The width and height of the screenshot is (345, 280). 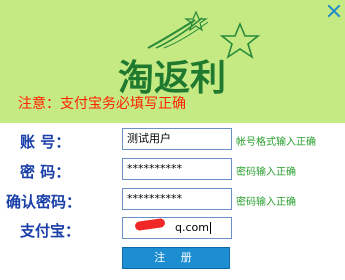 I want to click on alipay-label: 支付宝：, so click(x=50, y=231).